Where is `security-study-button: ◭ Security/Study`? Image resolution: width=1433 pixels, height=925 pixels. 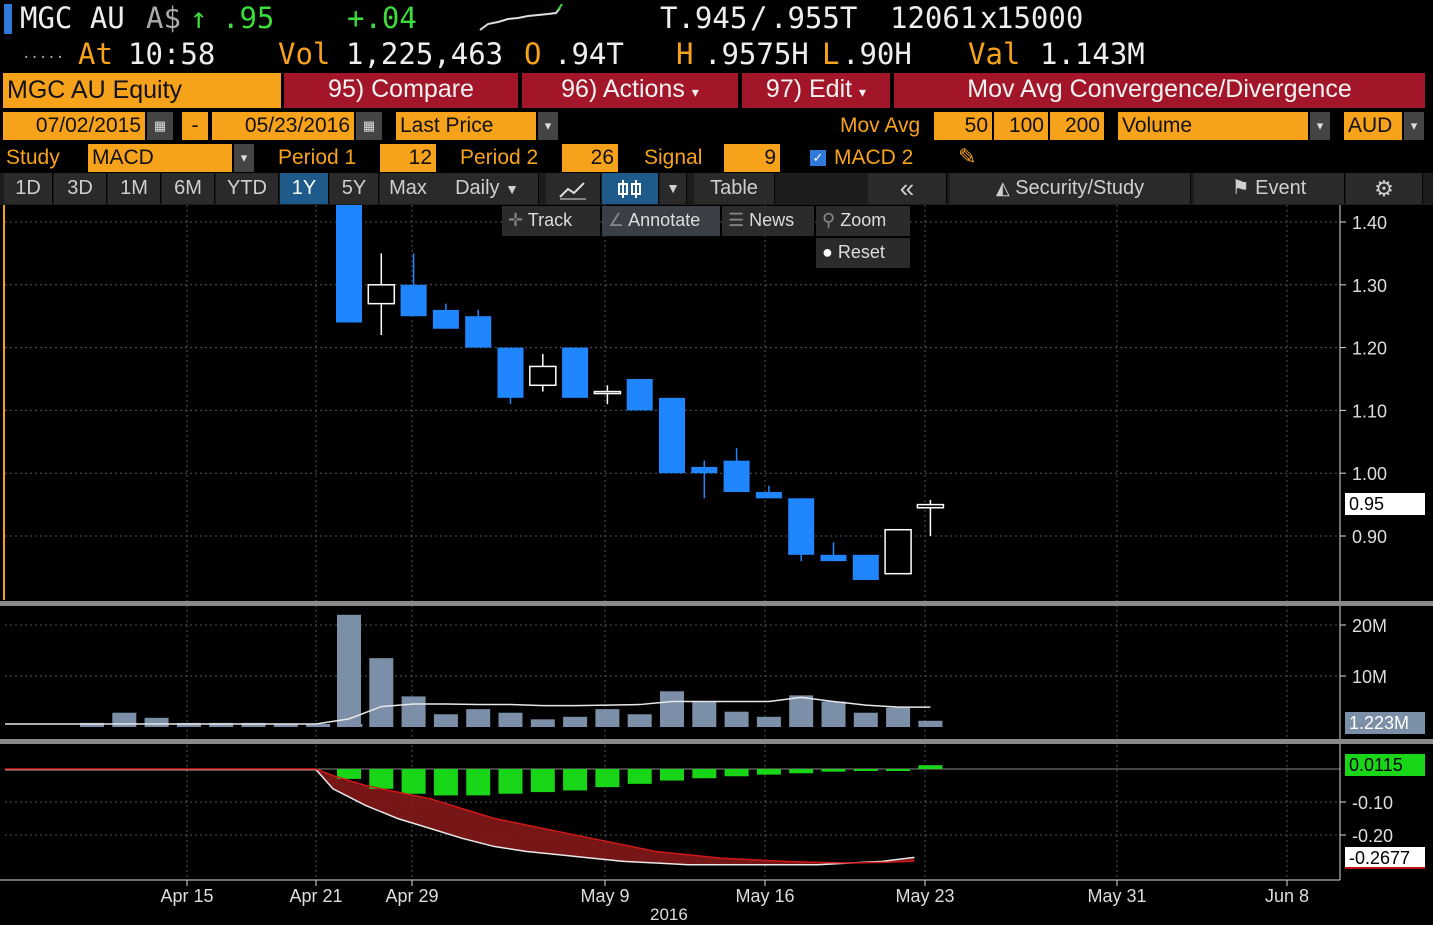 security-study-button: ◭ Security/Study is located at coordinates (1070, 188).